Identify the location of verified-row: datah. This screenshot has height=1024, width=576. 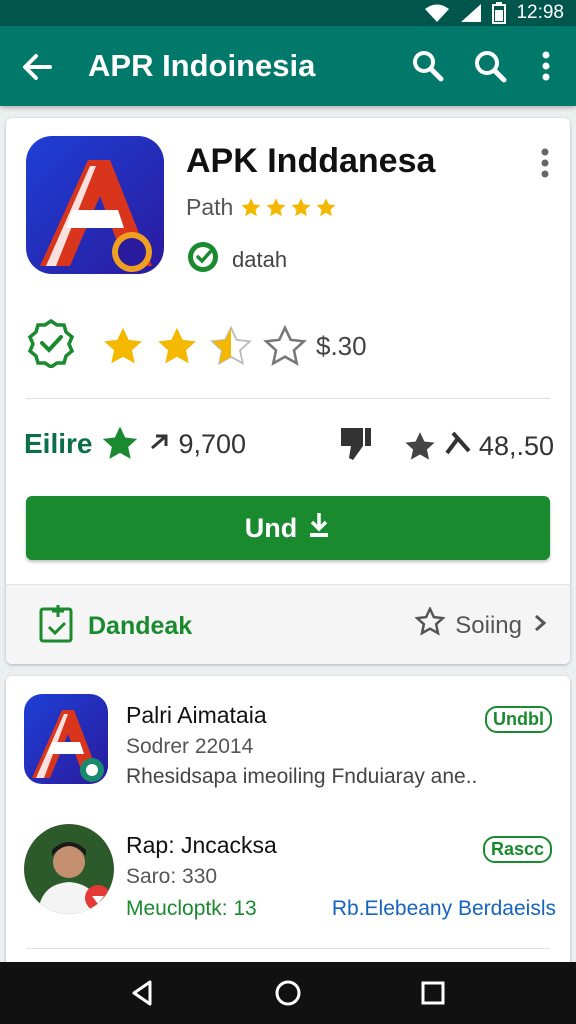
(236, 260).